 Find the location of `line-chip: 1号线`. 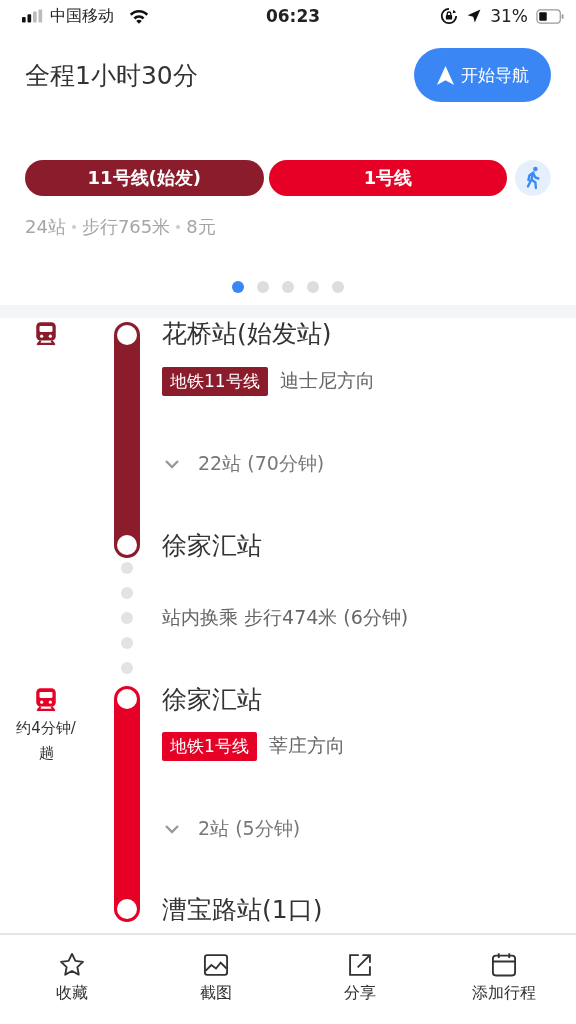

line-chip: 1号线 is located at coordinates (388, 178).